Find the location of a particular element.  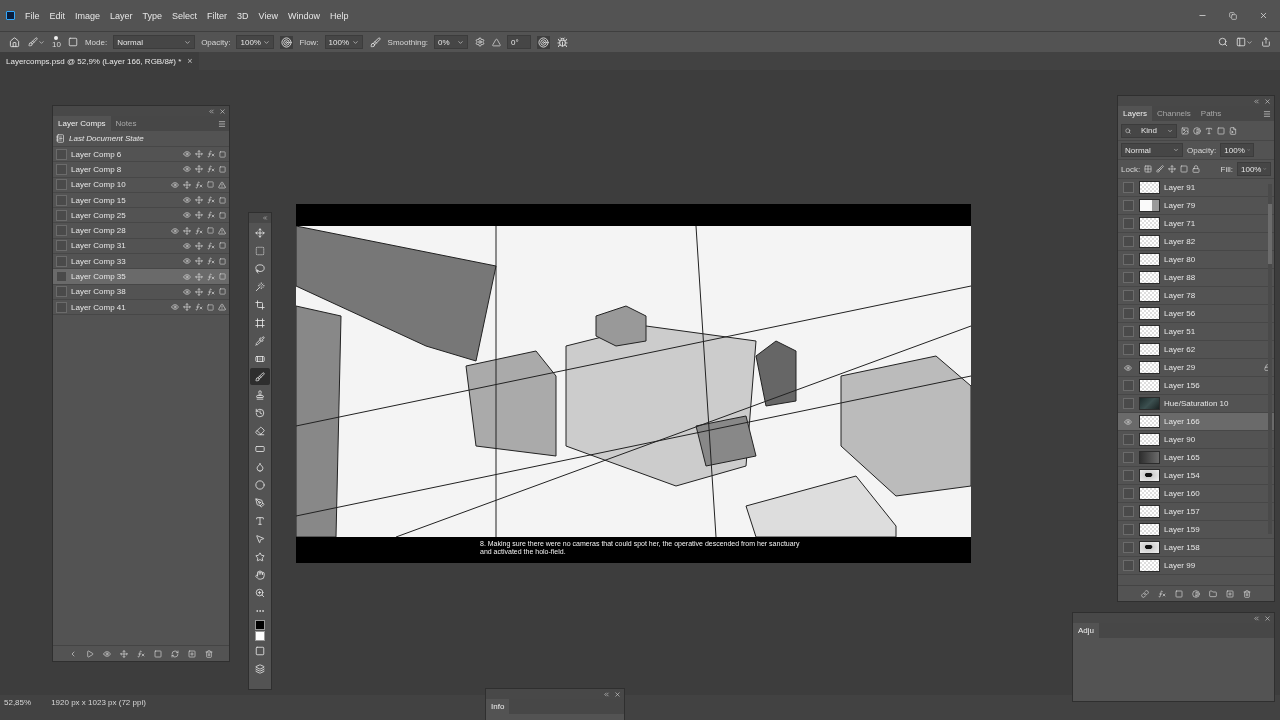

layer-comp-row: Layer Comp 6 is located at coordinates (141, 155).